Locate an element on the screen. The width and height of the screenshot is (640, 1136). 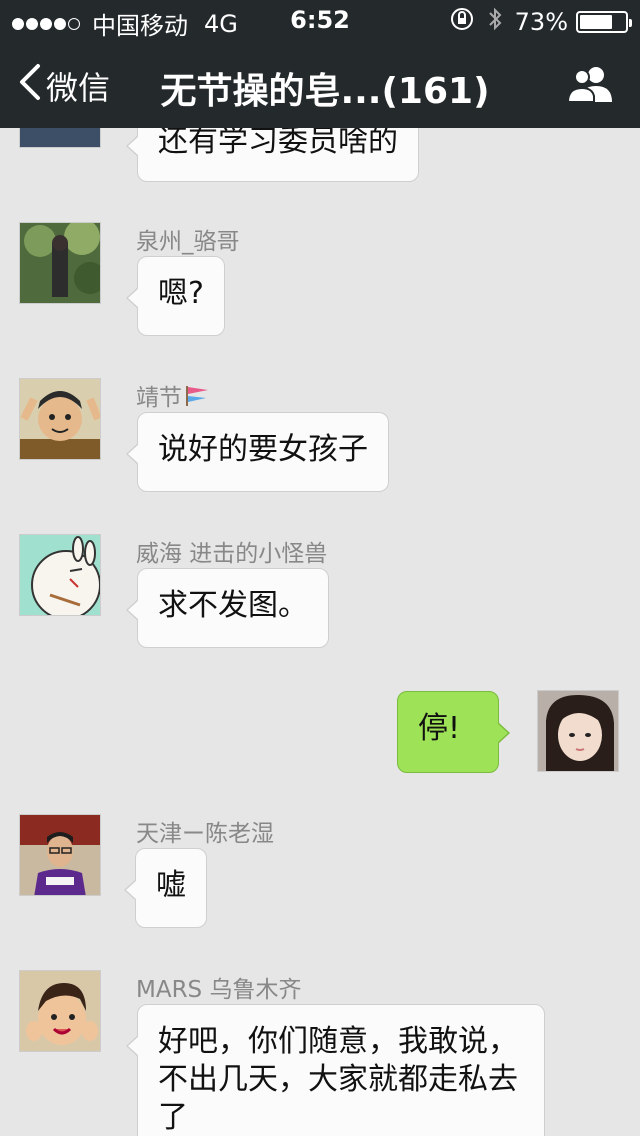
message-bubble: 停! is located at coordinates (453, 732).